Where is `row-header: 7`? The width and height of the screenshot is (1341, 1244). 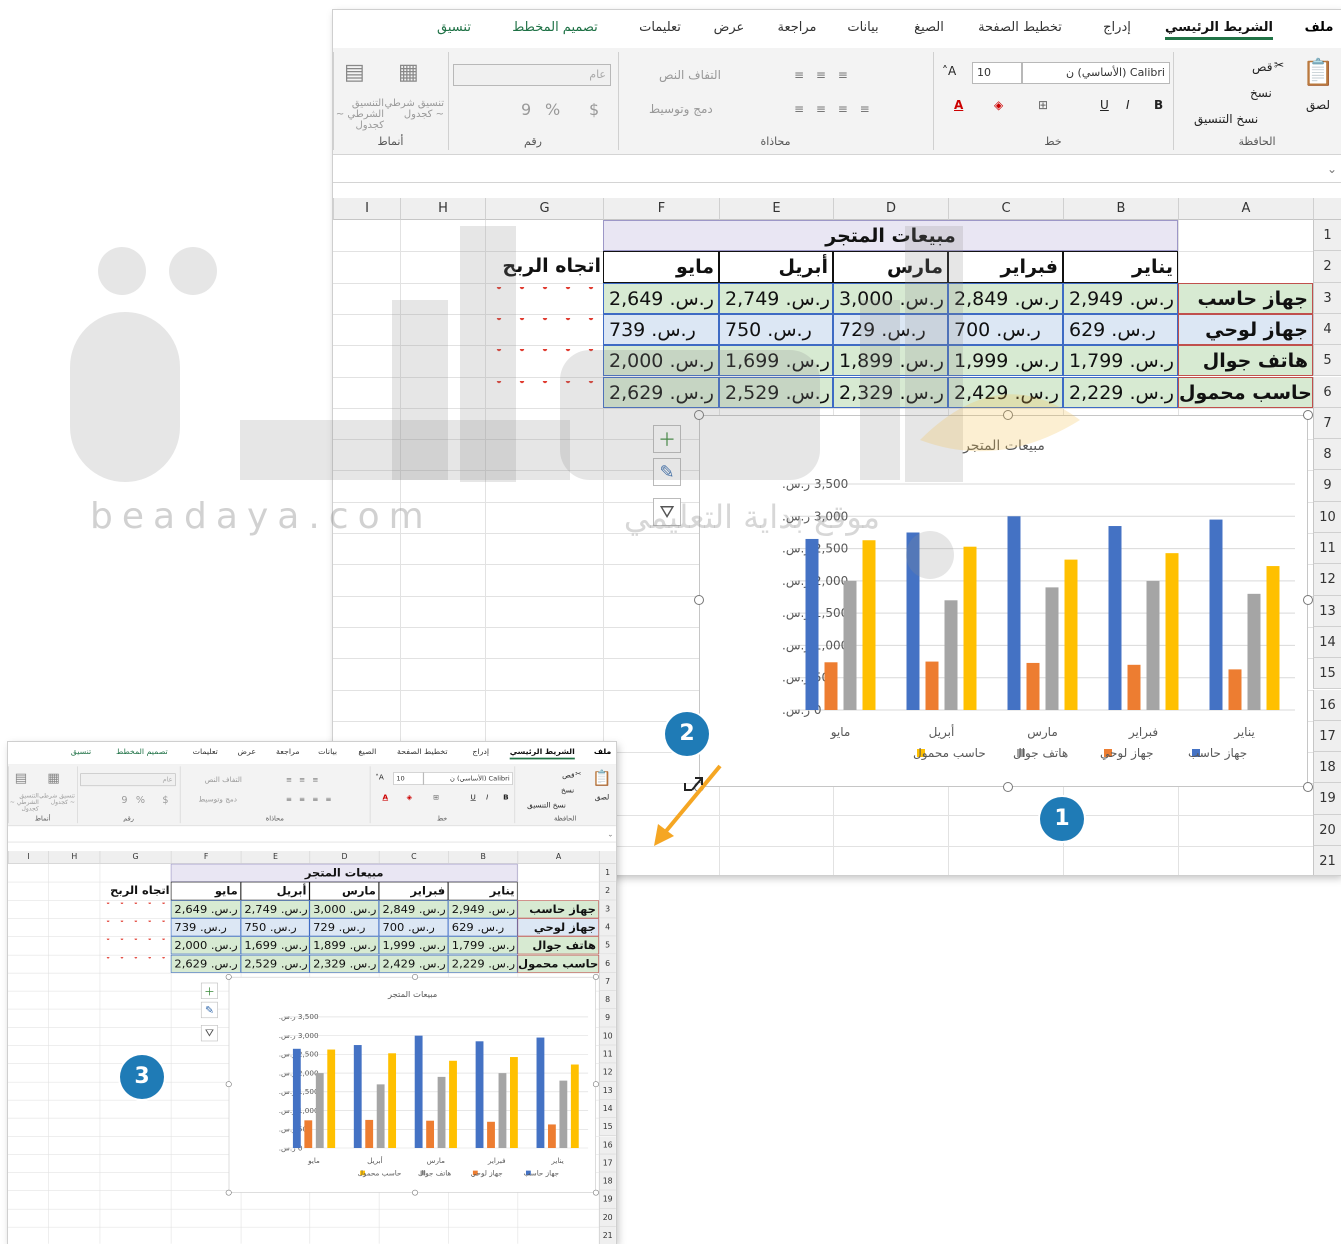 row-header: 7 is located at coordinates (607, 981).